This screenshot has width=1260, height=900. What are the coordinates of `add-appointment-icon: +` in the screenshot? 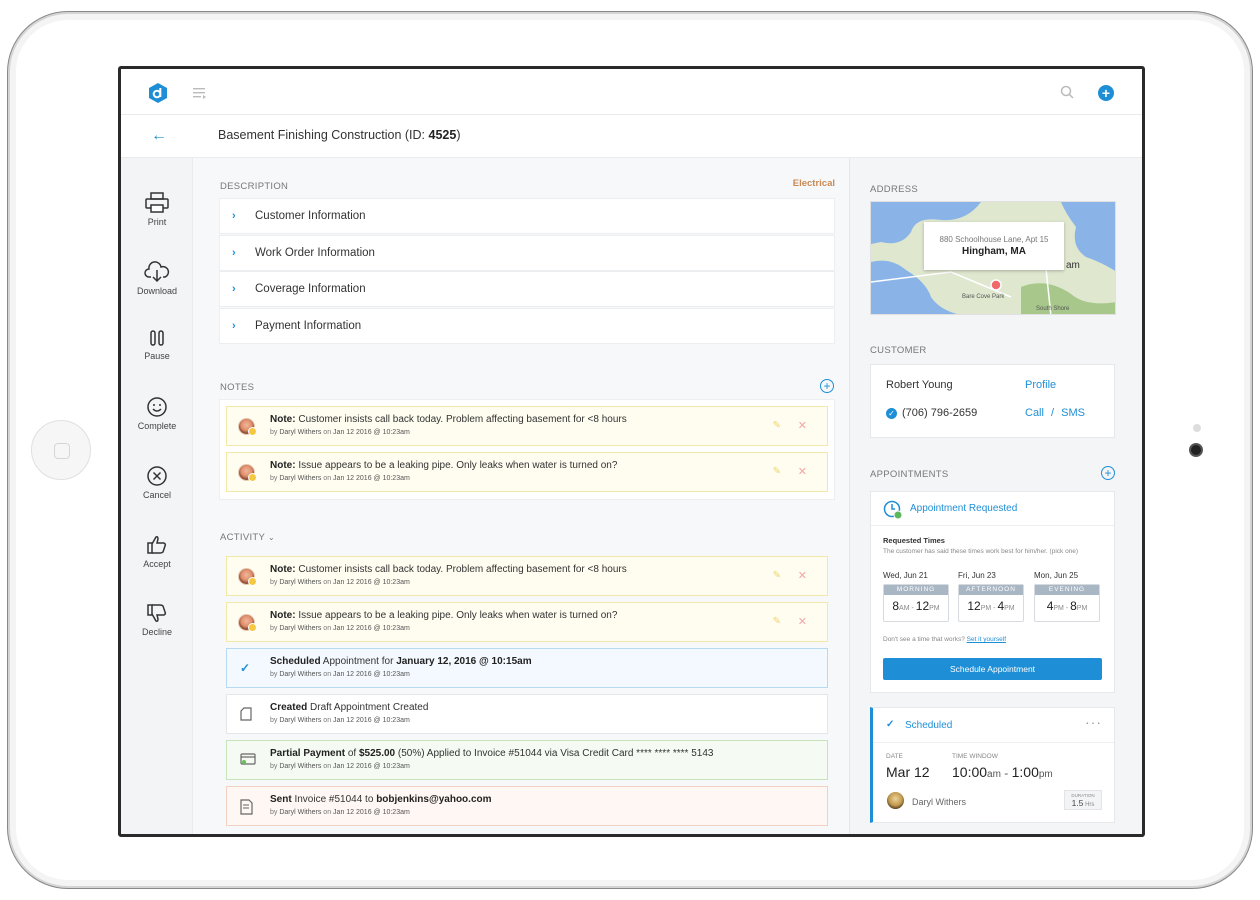 It's located at (1108, 473).